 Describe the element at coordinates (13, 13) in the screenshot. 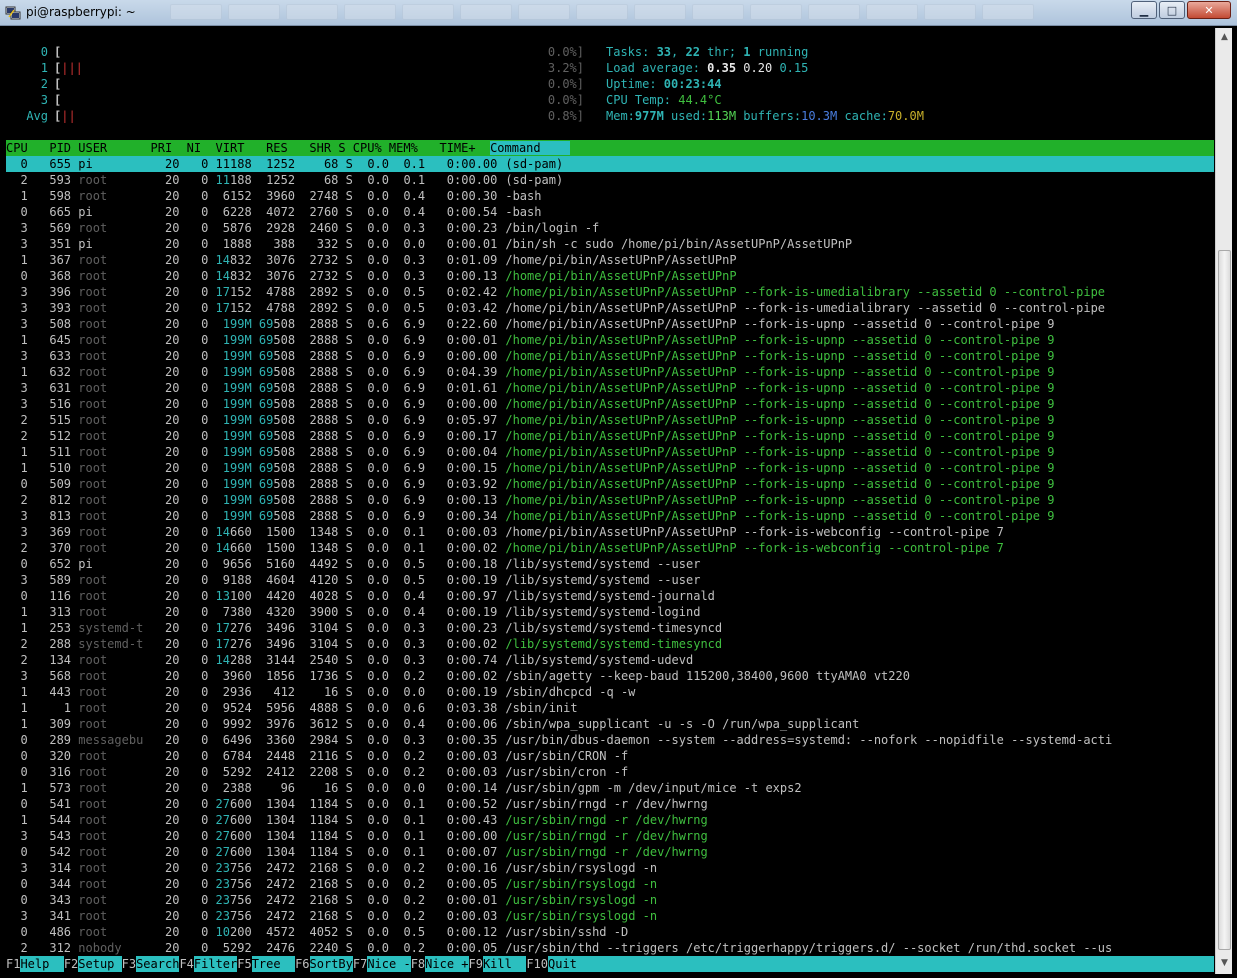

I see `putty-icon` at that location.